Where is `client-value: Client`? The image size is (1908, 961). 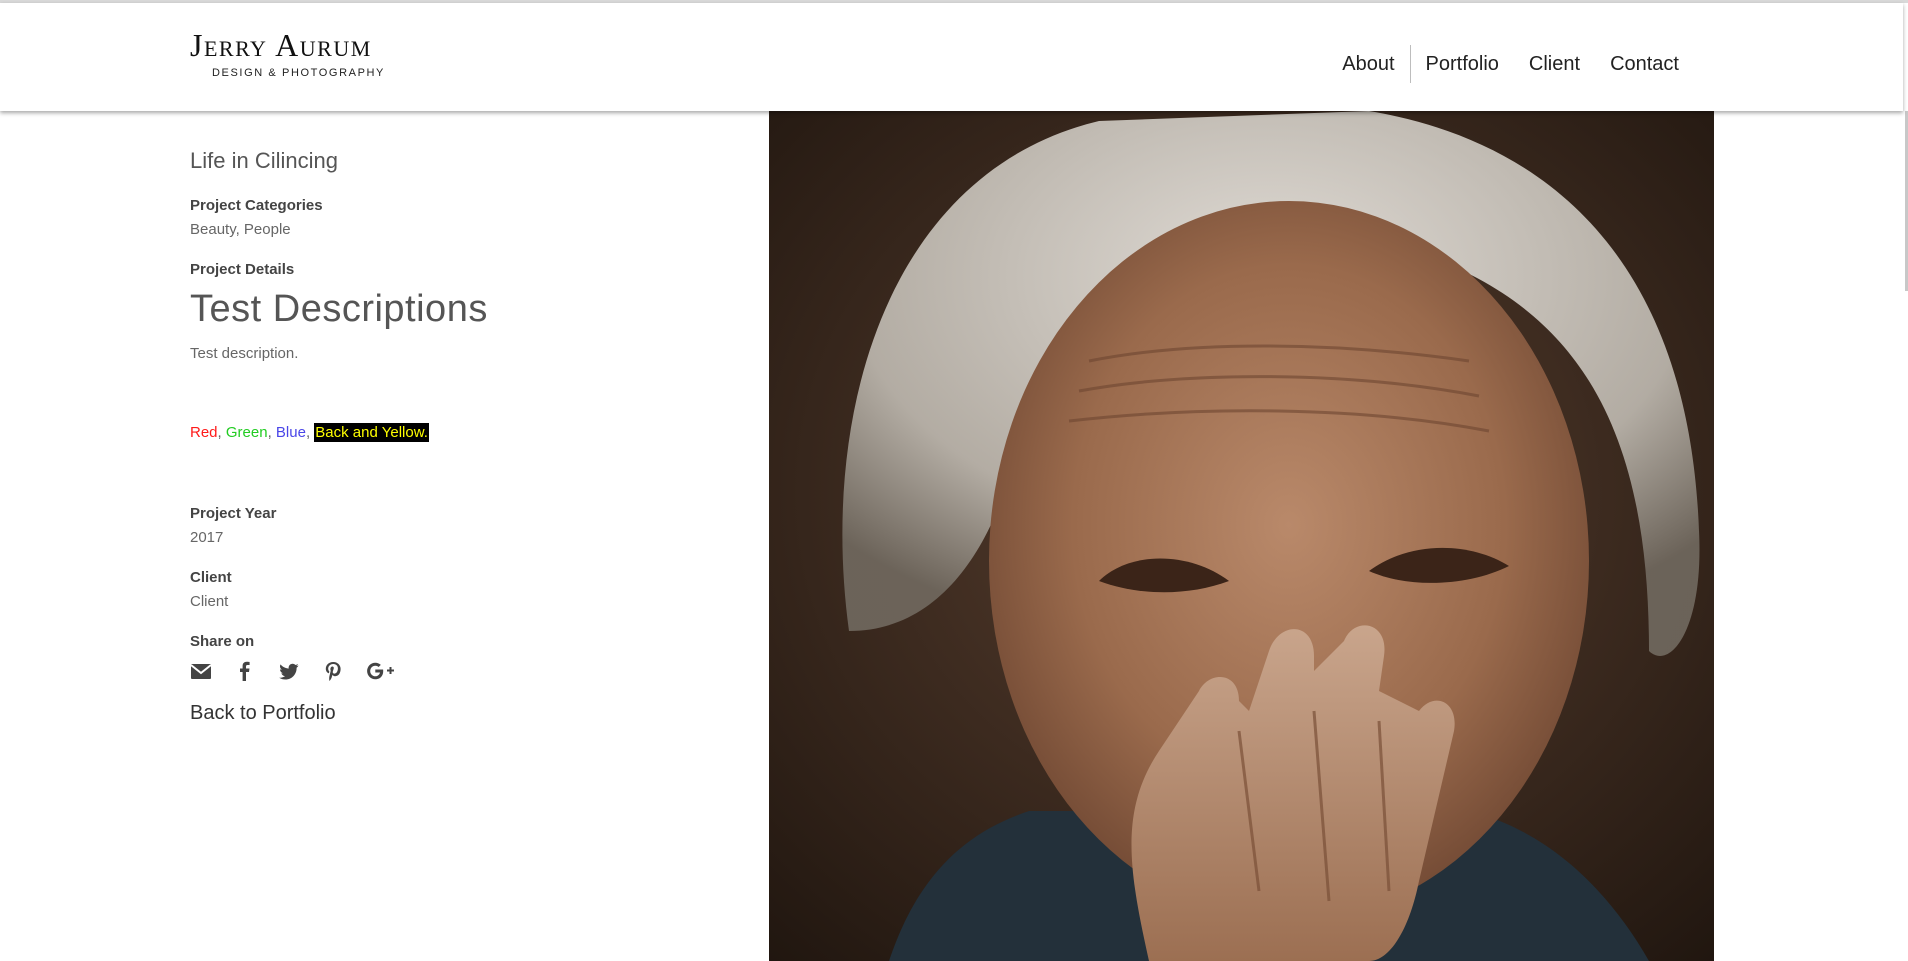 client-value: Client is located at coordinates (209, 601).